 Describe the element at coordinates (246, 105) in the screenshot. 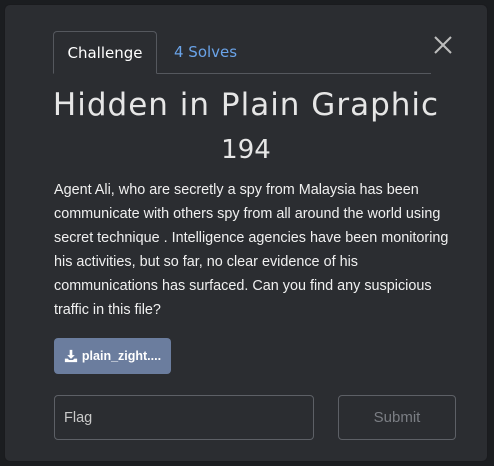

I see `challenge-title: Hidden in Plain Graphic` at that location.